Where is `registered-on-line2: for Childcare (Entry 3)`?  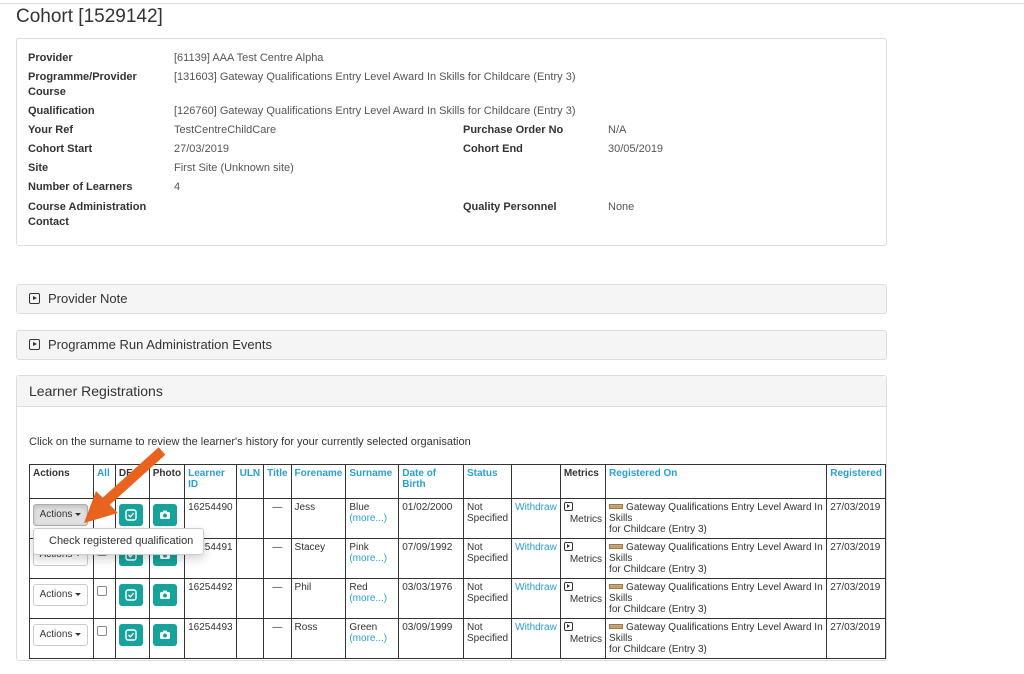
registered-on-line2: for Childcare (Entry 3) is located at coordinates (658, 529).